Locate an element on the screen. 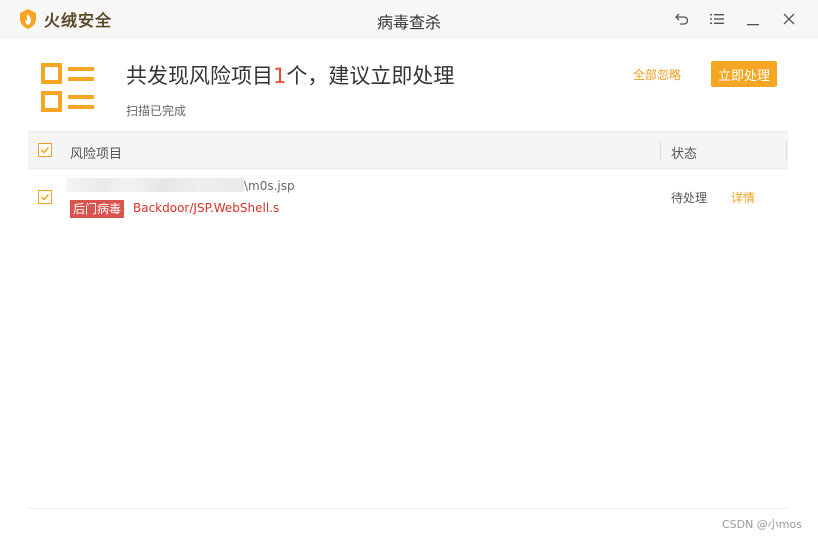  handle-now-button: 立即处理 is located at coordinates (744, 74).